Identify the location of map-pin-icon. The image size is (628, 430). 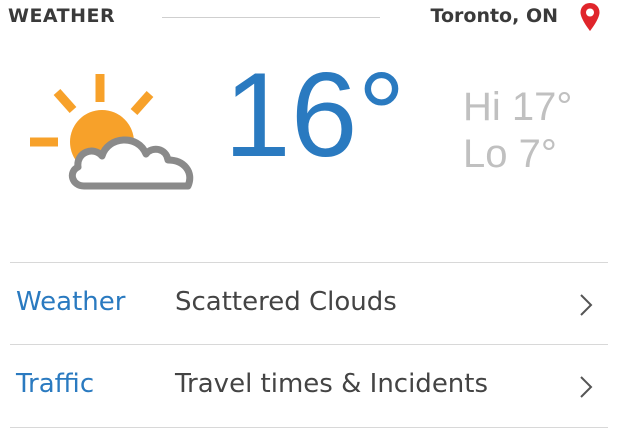
(590, 17).